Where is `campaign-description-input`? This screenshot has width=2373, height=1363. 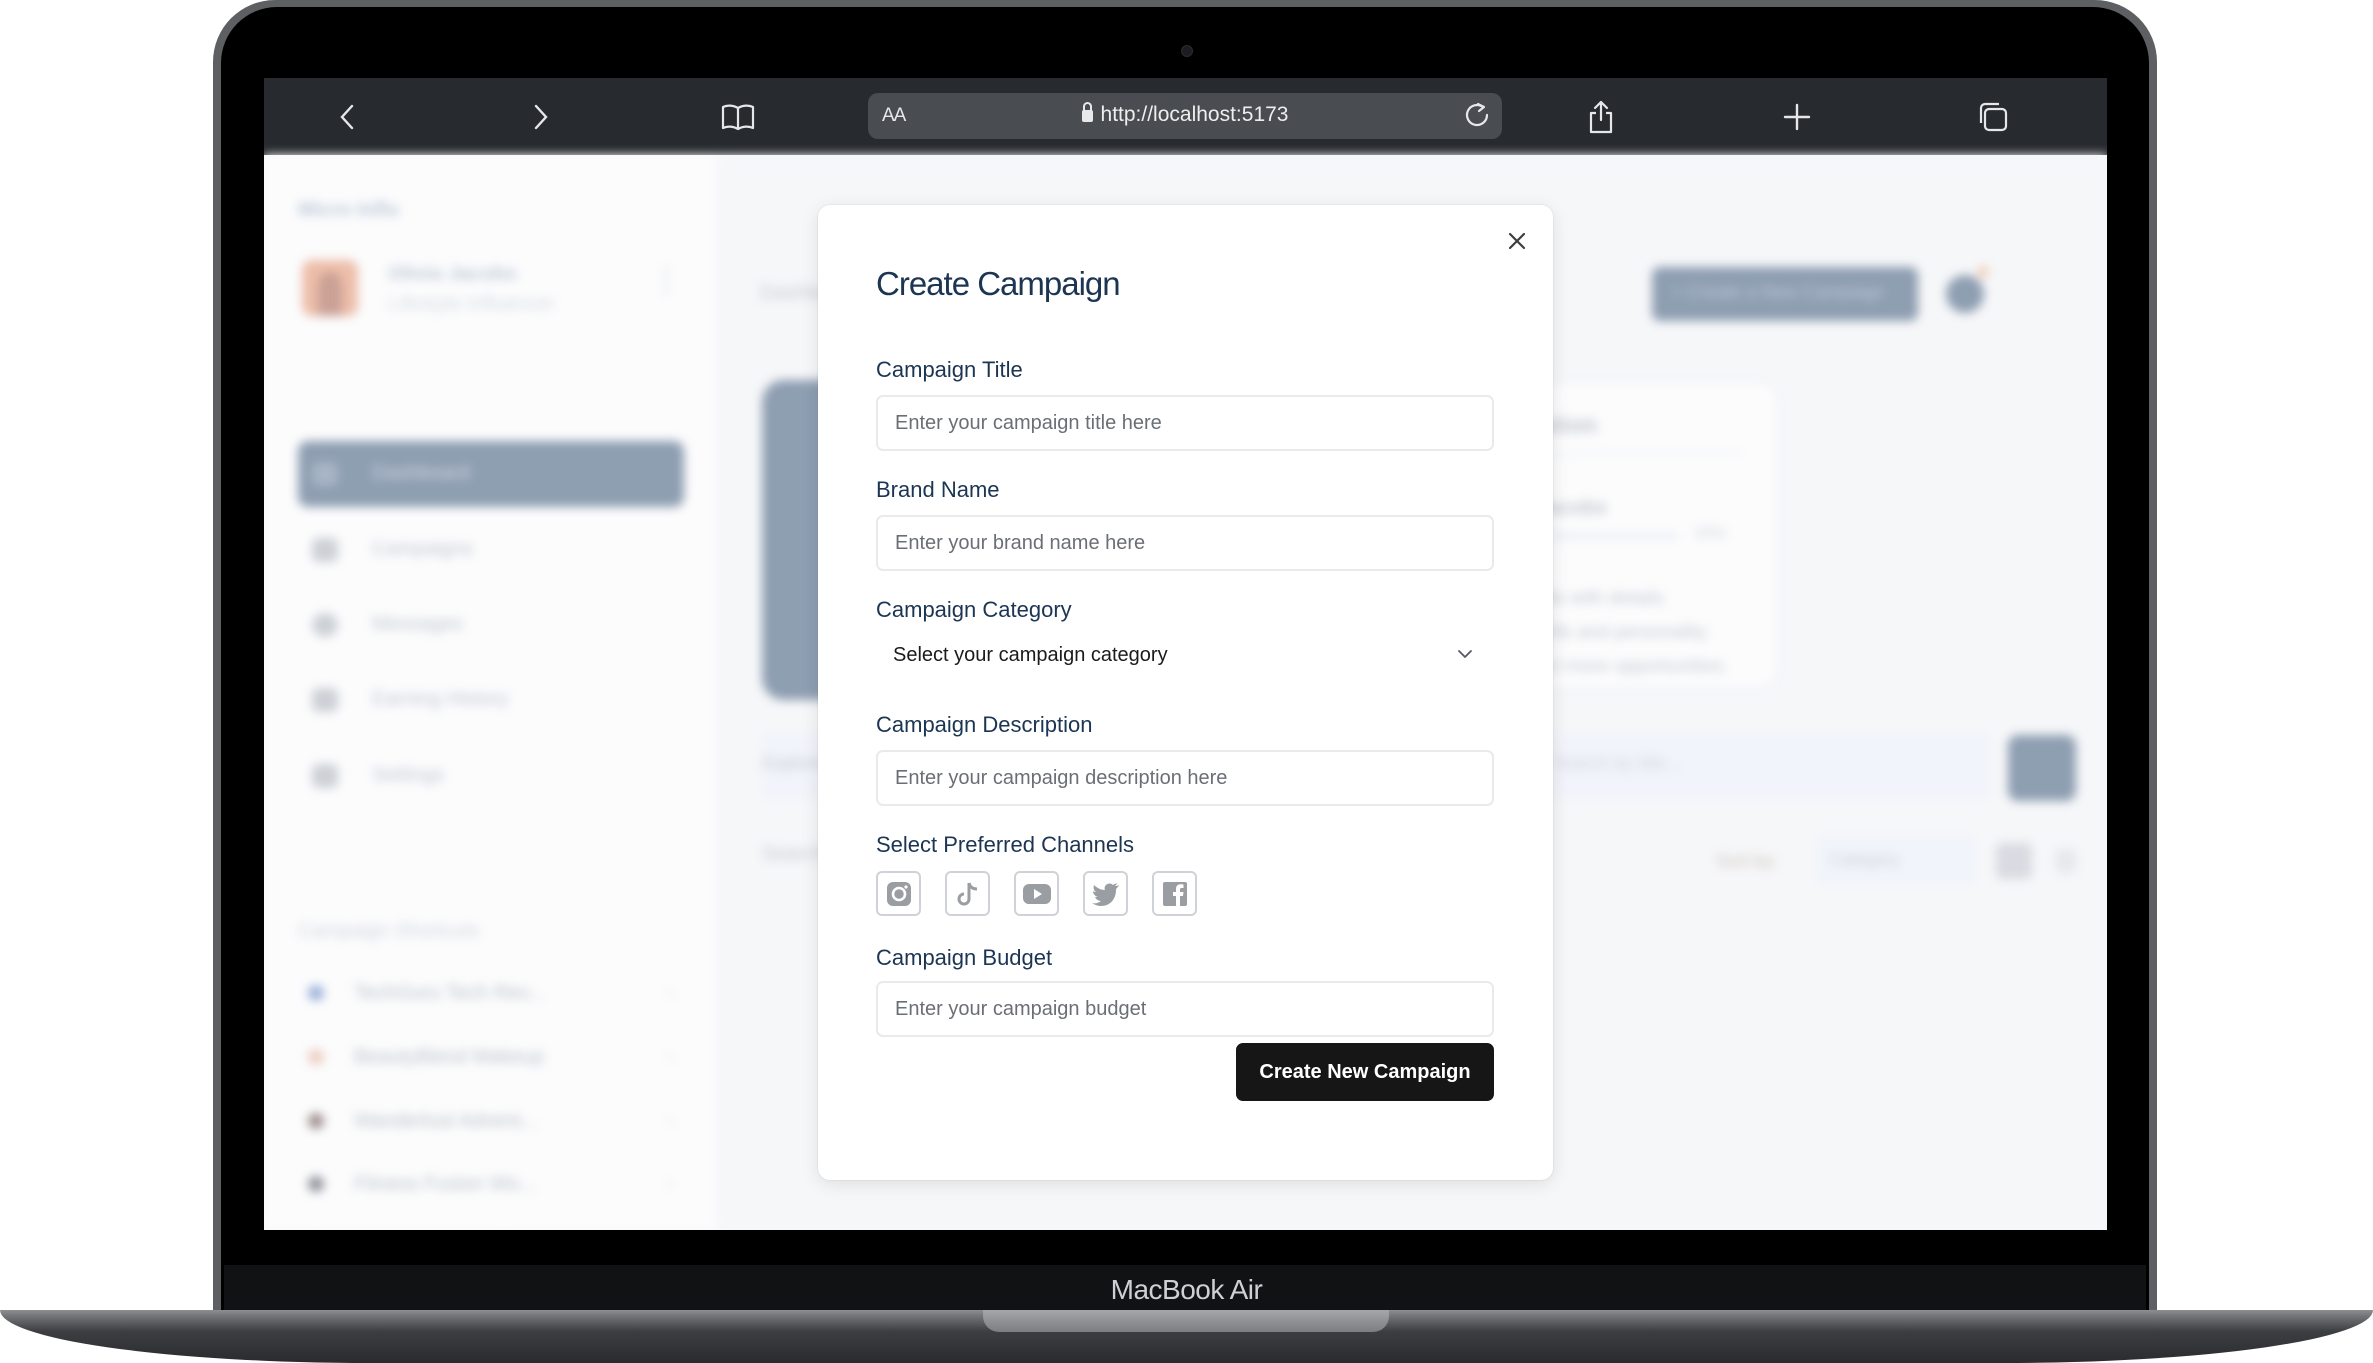 campaign-description-input is located at coordinates (1185, 778).